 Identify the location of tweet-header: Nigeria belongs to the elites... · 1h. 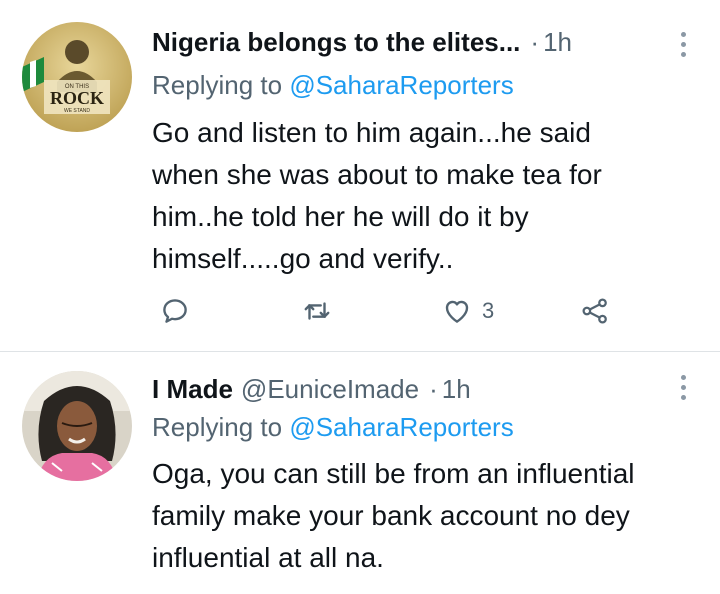
(436, 42).